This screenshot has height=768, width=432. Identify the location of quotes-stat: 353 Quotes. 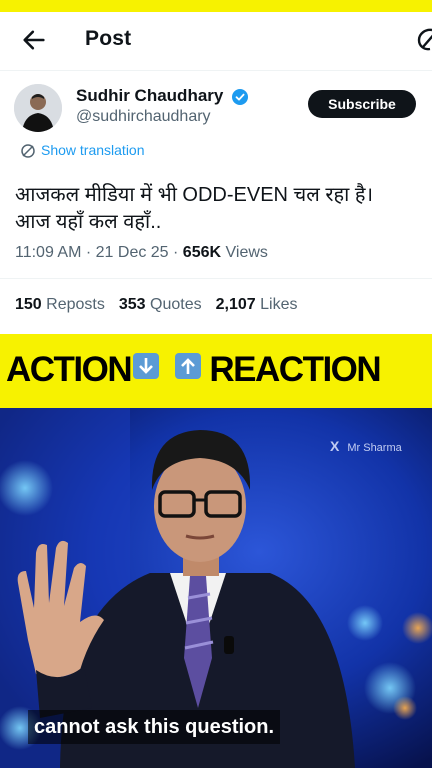
(160, 304).